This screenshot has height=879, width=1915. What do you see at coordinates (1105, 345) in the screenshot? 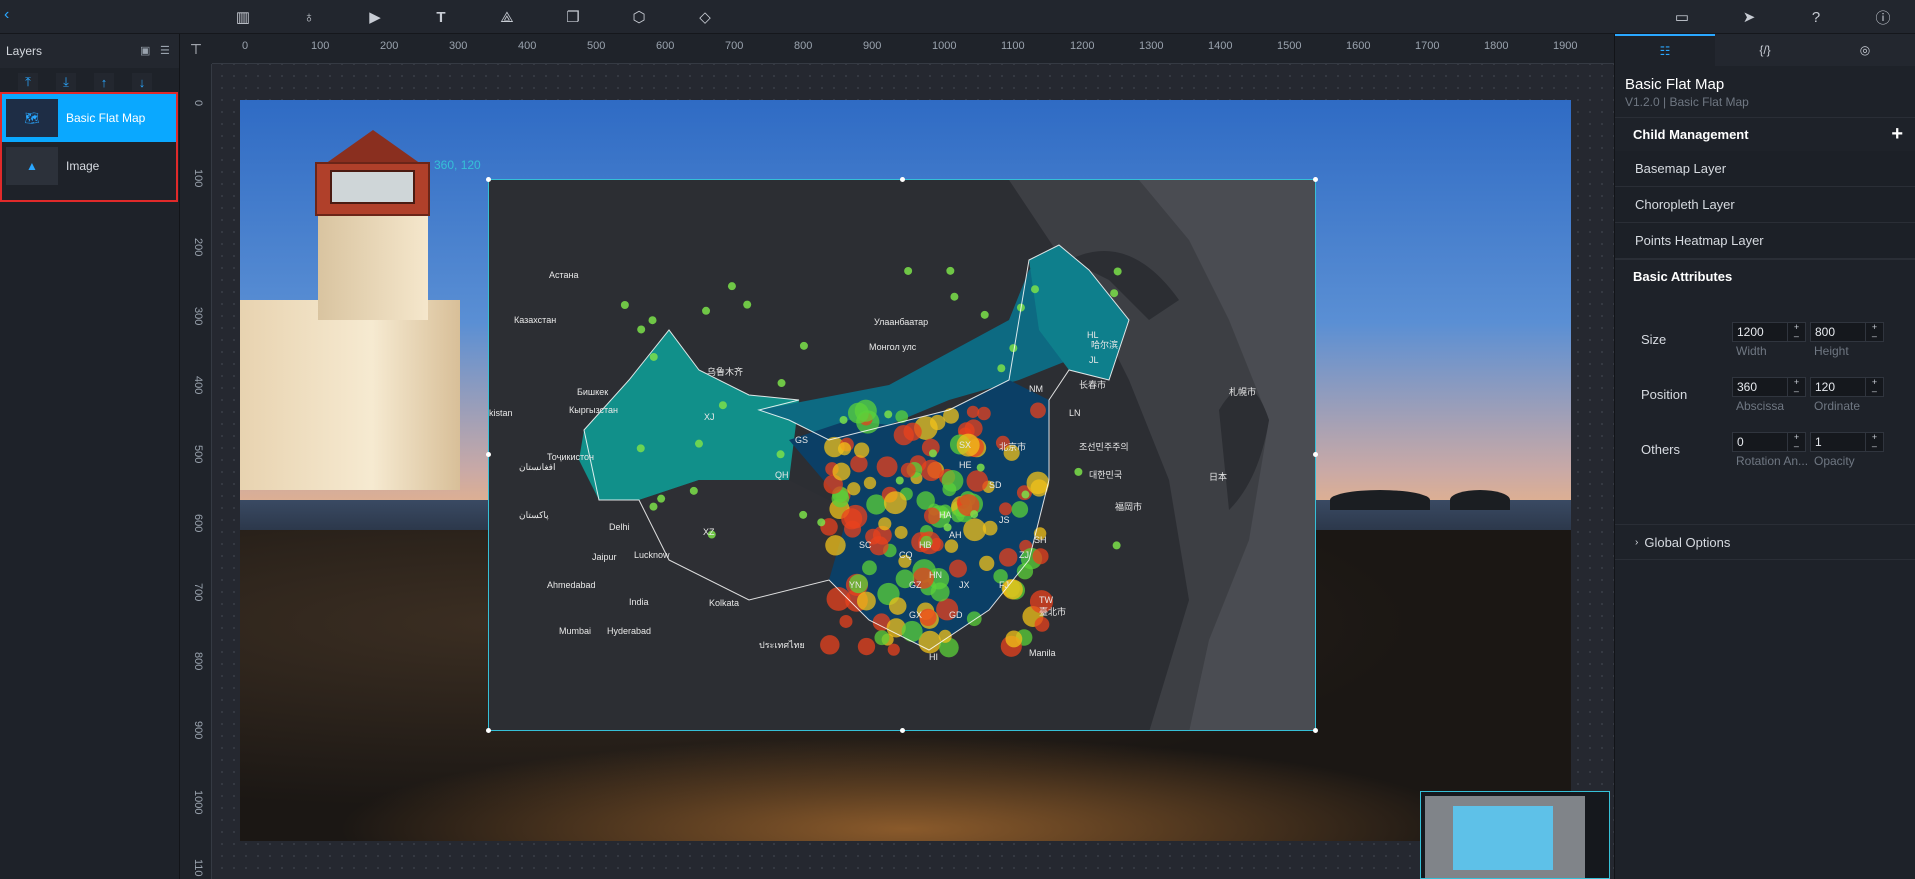
I see `map-label: 哈尔滨` at bounding box center [1105, 345].